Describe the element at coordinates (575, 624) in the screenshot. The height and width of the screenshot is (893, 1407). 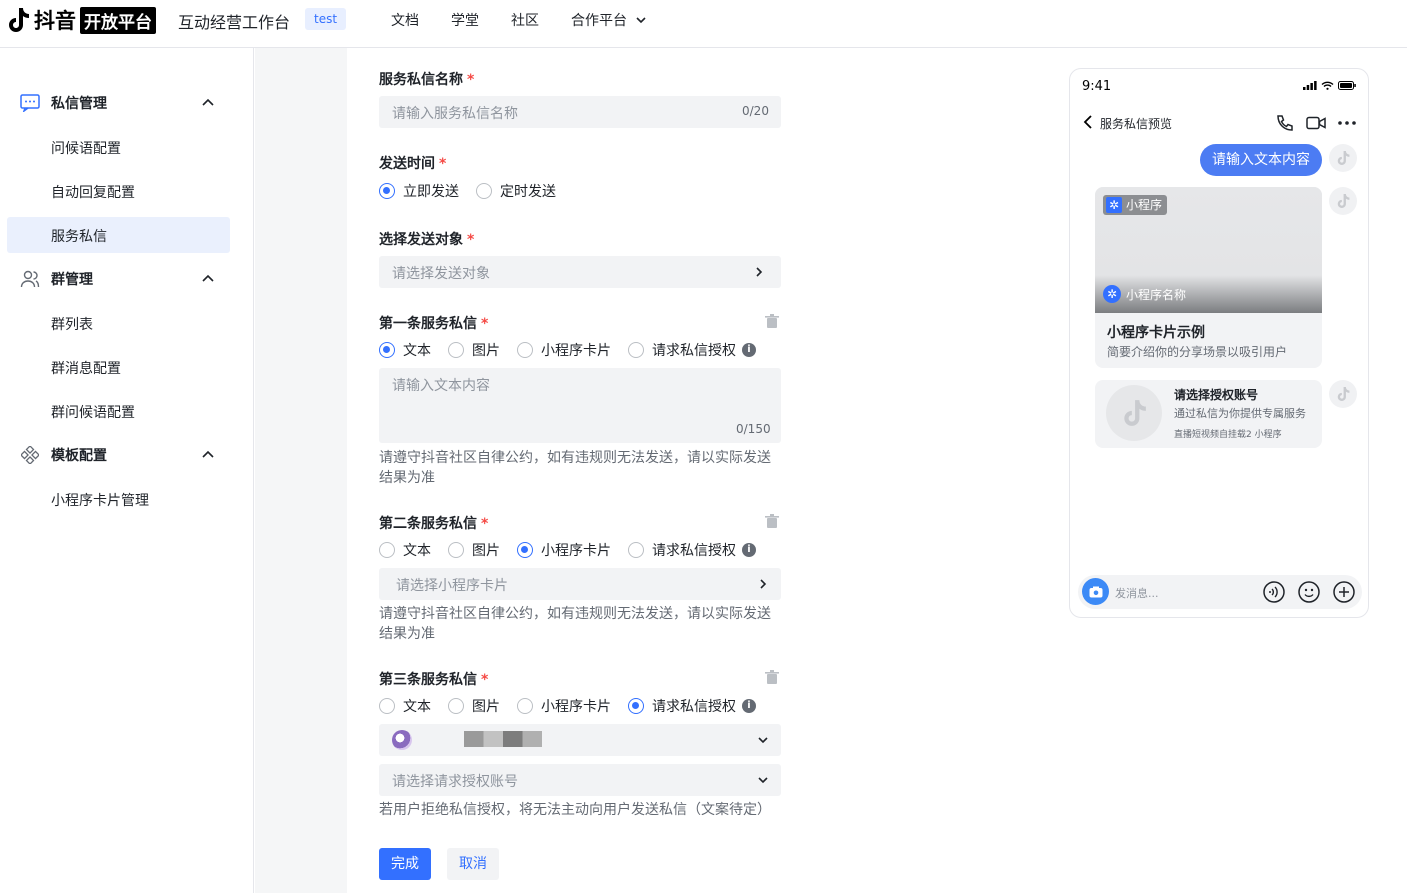
I see `second-hint: 请遵守抖音社区自律公约，如有违规则无法发送，请以实际发送结果为准` at that location.